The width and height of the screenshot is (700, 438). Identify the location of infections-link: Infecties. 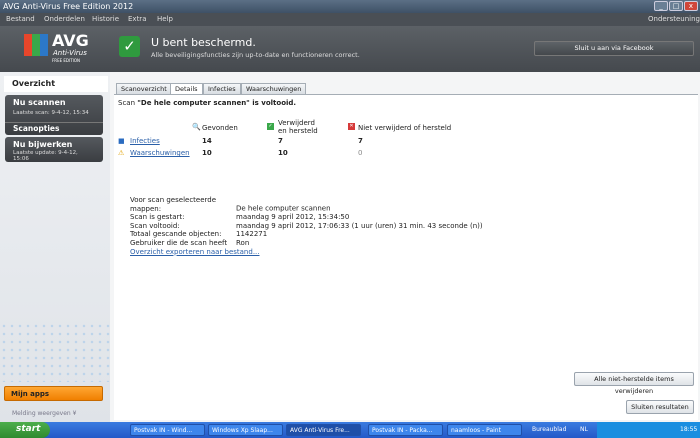
(145, 141).